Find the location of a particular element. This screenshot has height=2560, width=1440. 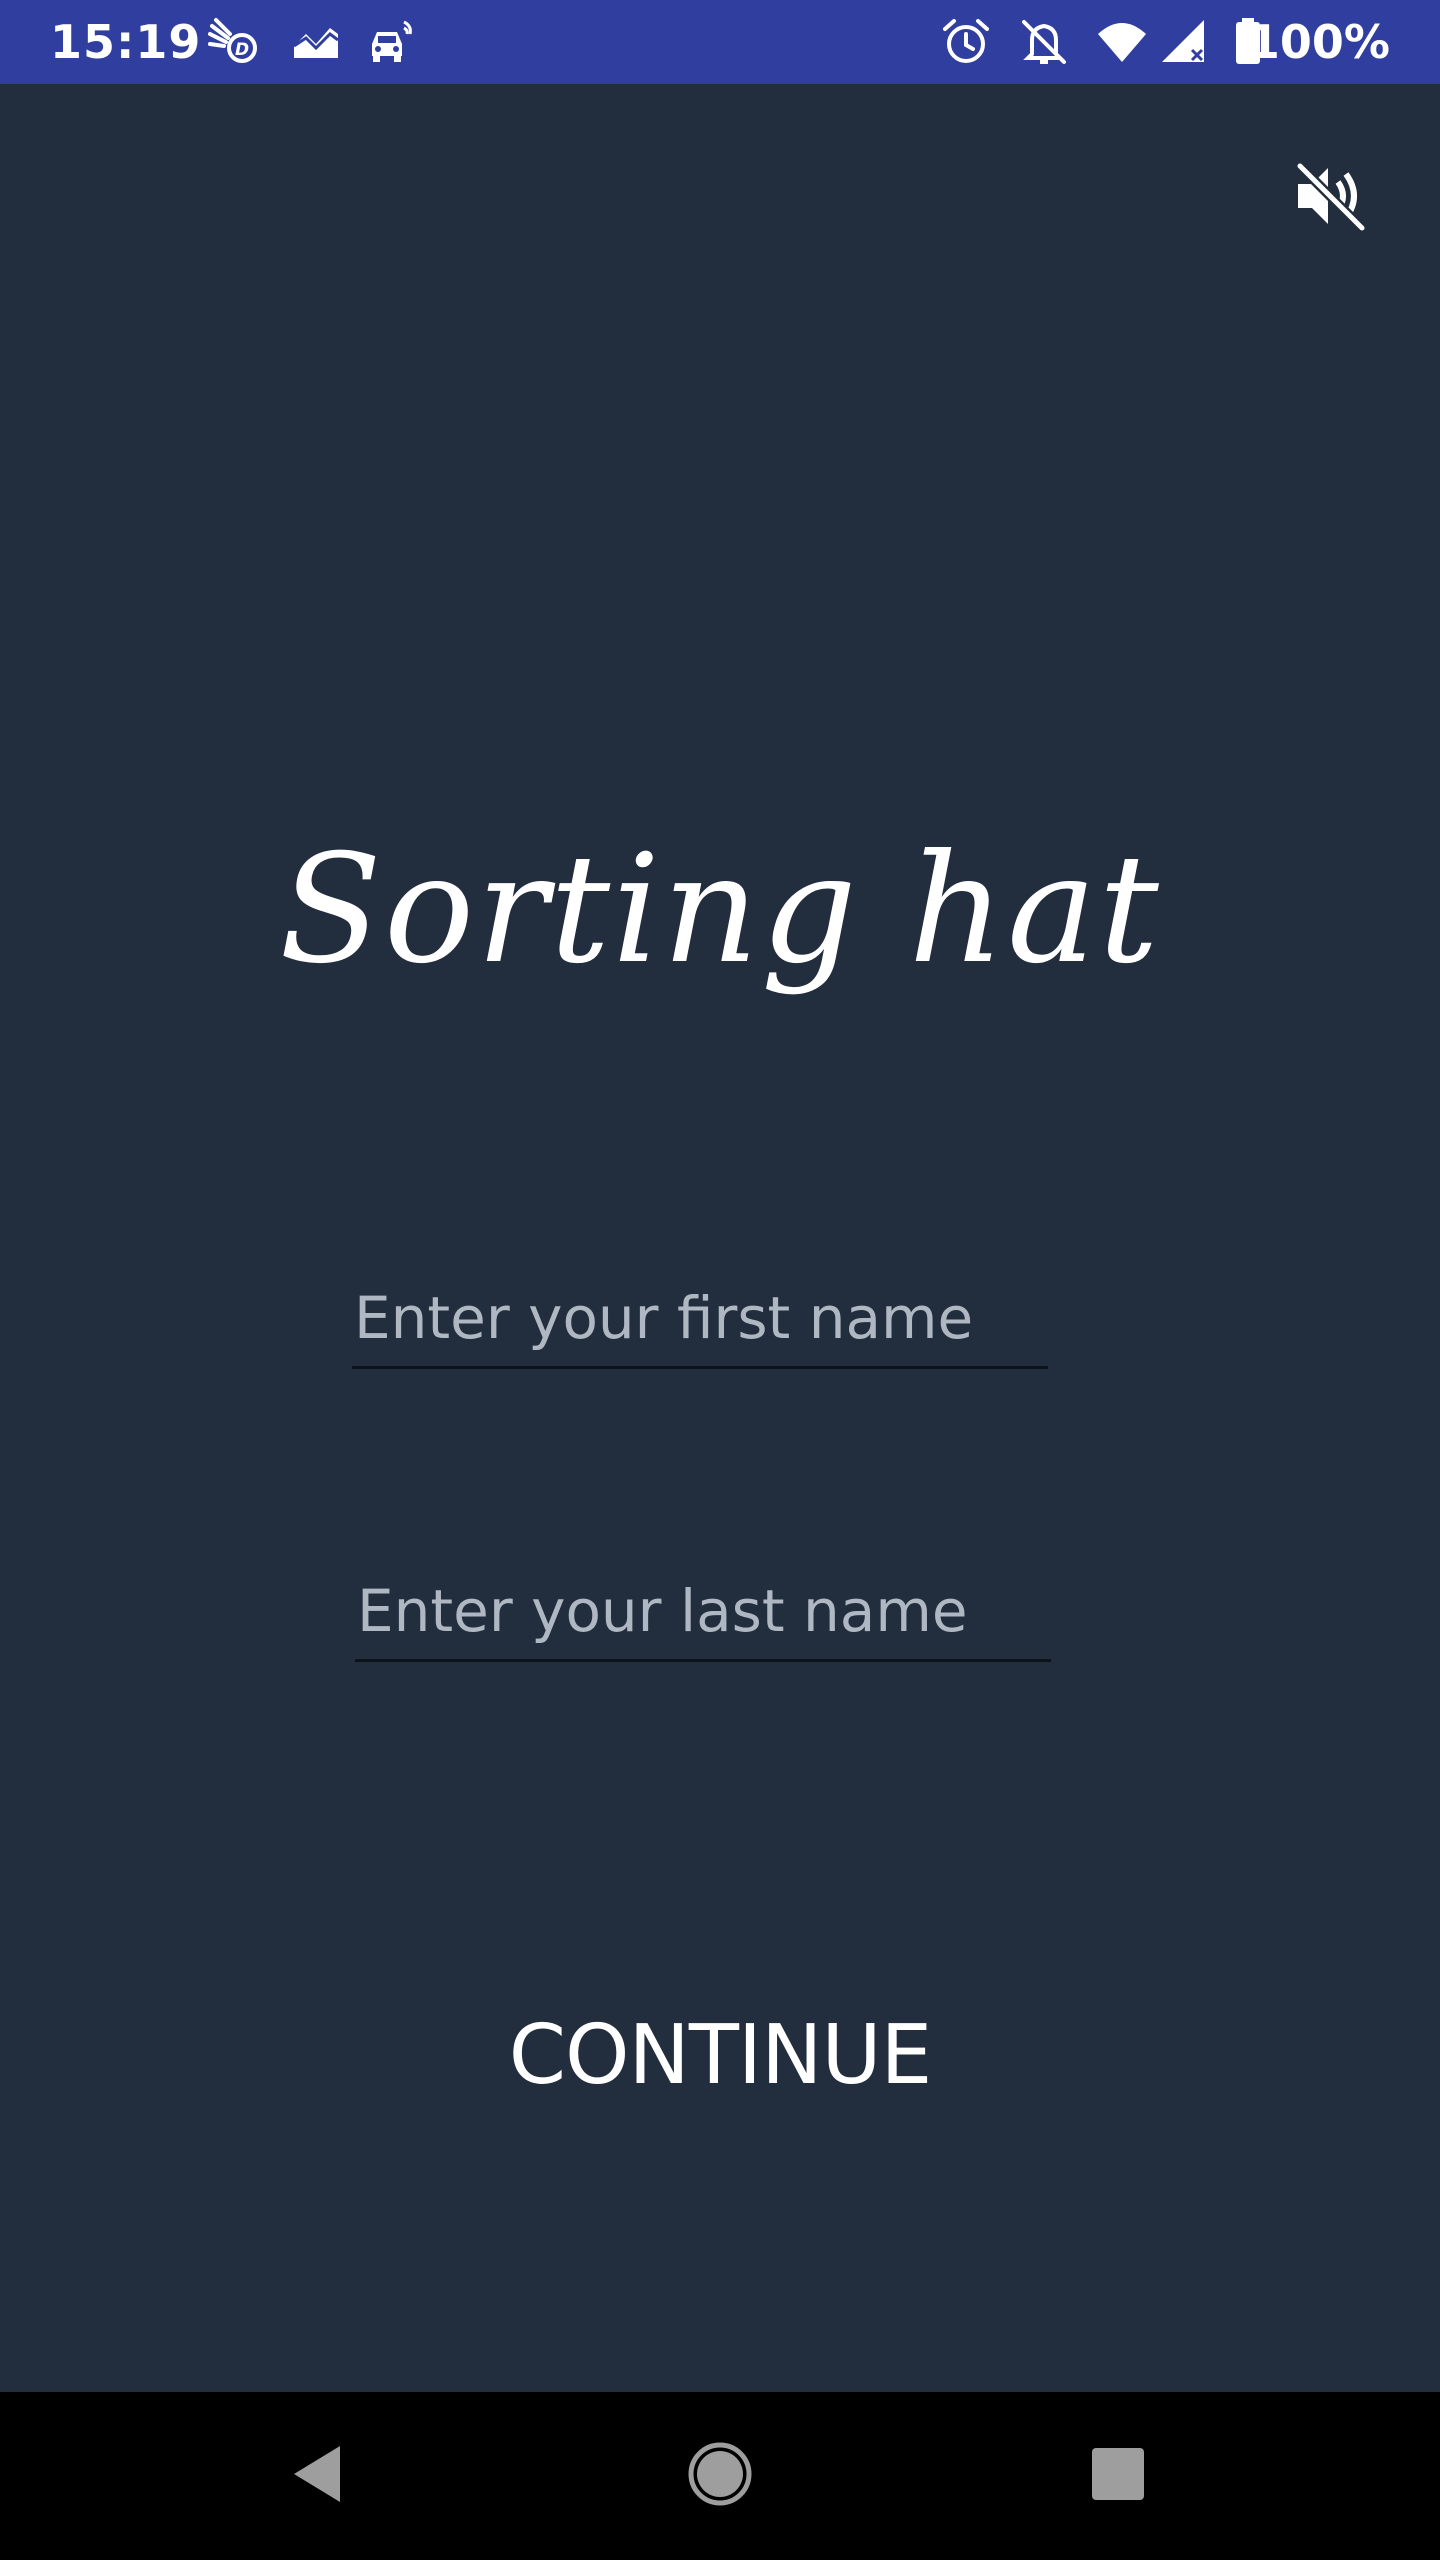

mute-button is located at coordinates (1330, 198).